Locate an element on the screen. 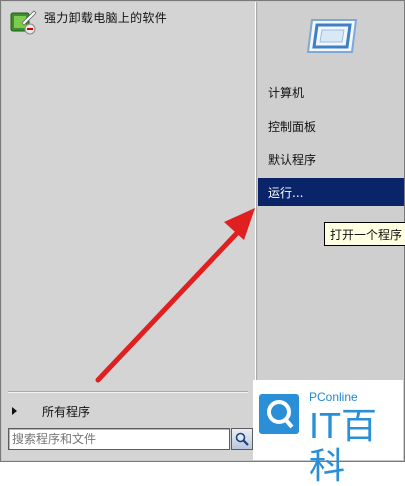 The height and width of the screenshot is (486, 405). search-box is located at coordinates (119, 439).